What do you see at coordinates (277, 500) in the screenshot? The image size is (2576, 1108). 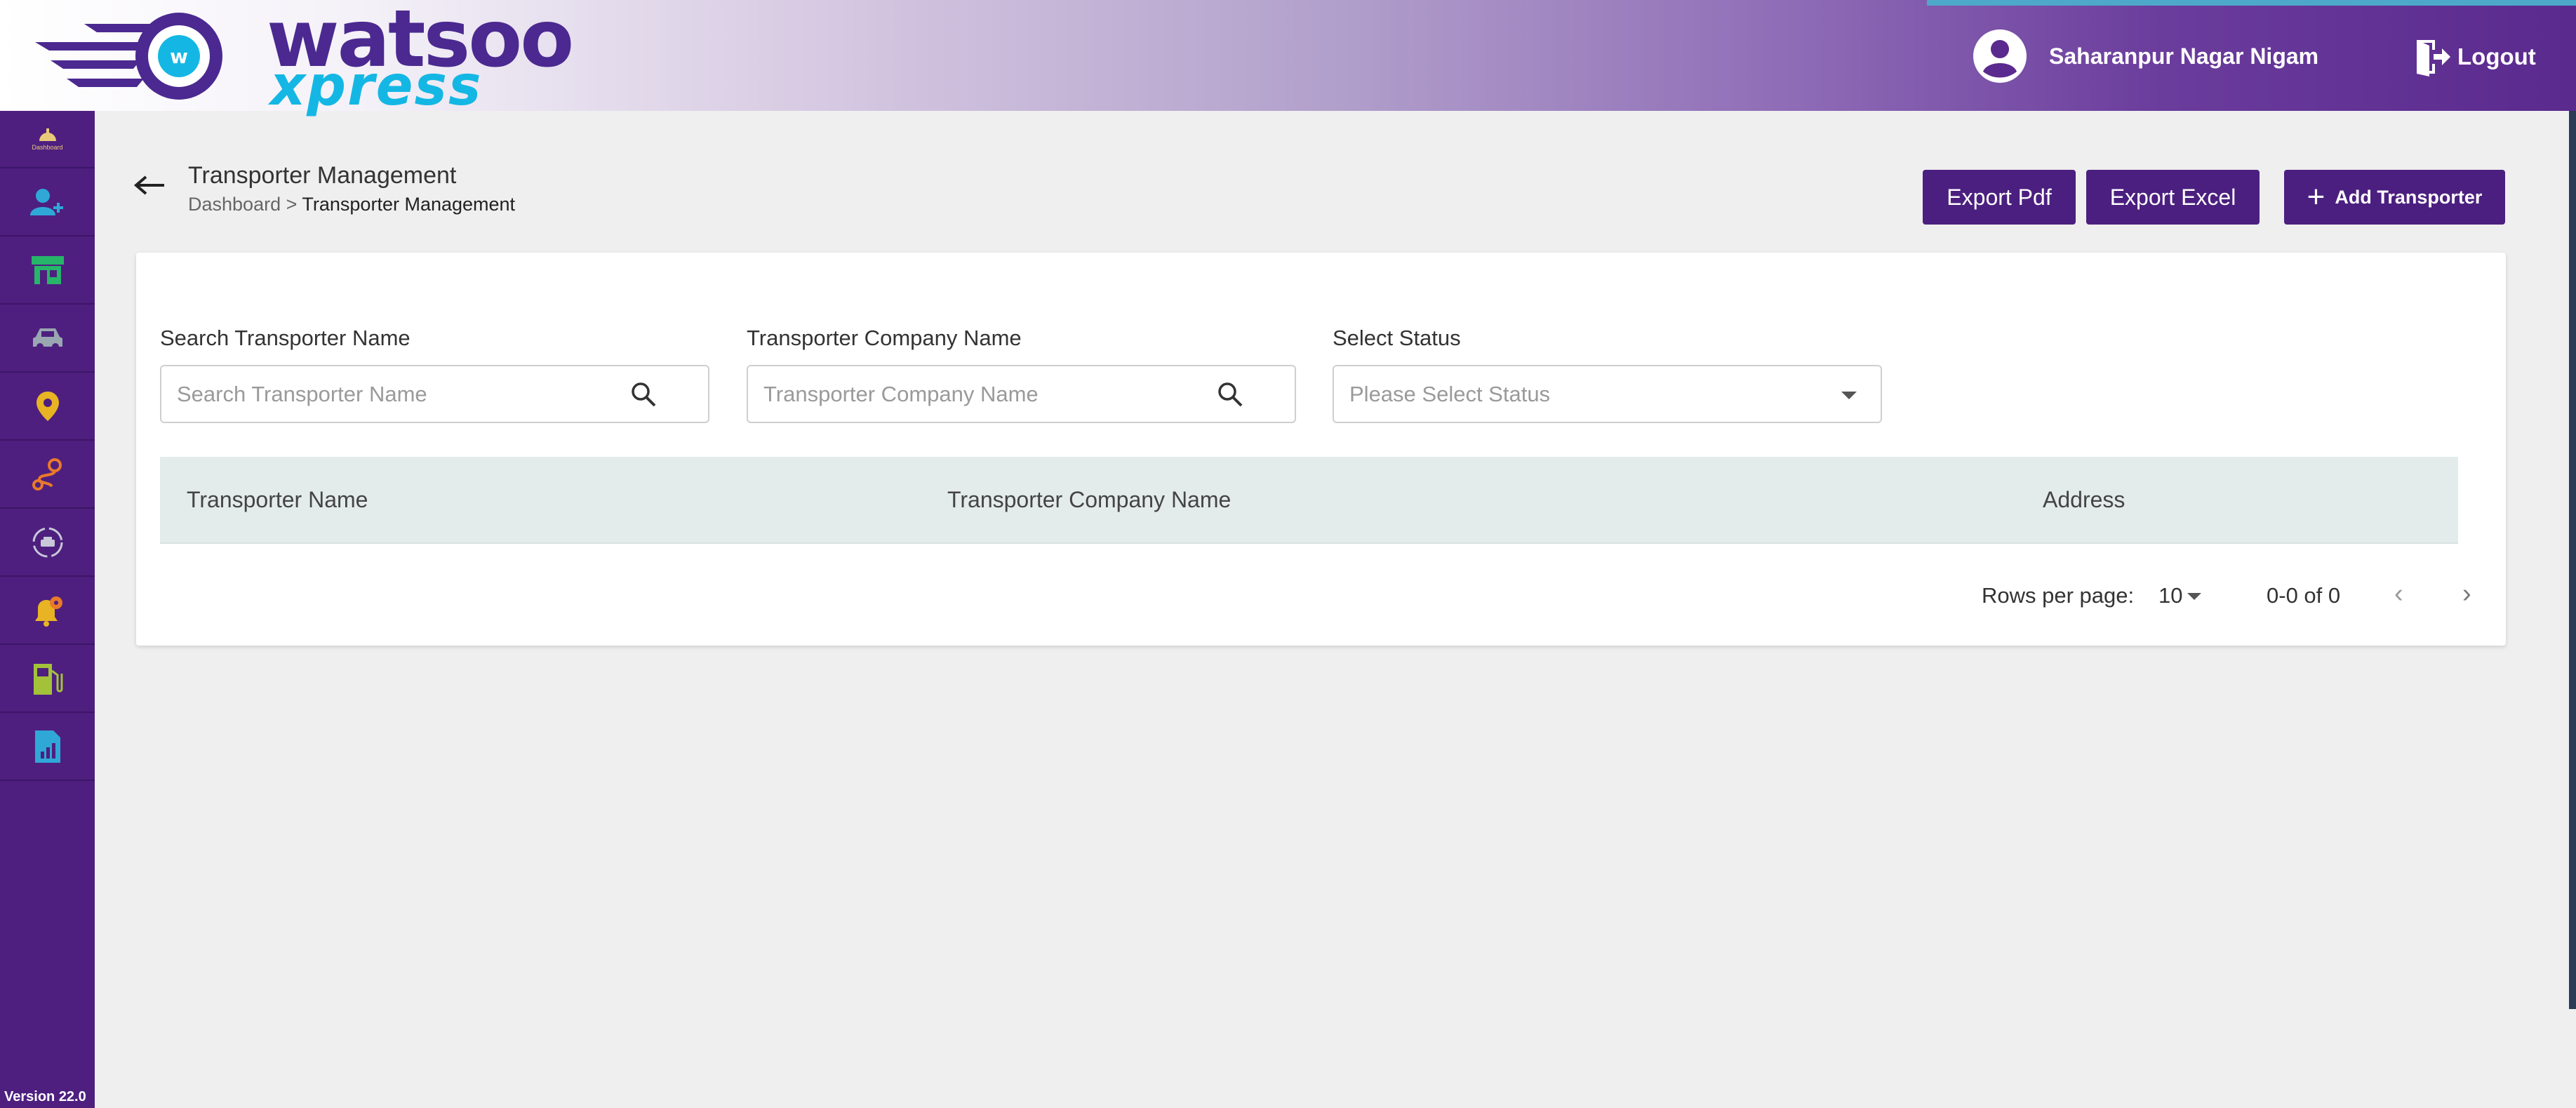 I see `column-header-transporter-name: Transporter Name` at bounding box center [277, 500].